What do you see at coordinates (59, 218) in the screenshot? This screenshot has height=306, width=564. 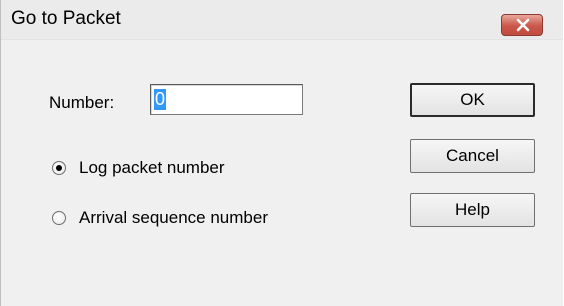 I see `radio-arrival-sequence-number` at bounding box center [59, 218].